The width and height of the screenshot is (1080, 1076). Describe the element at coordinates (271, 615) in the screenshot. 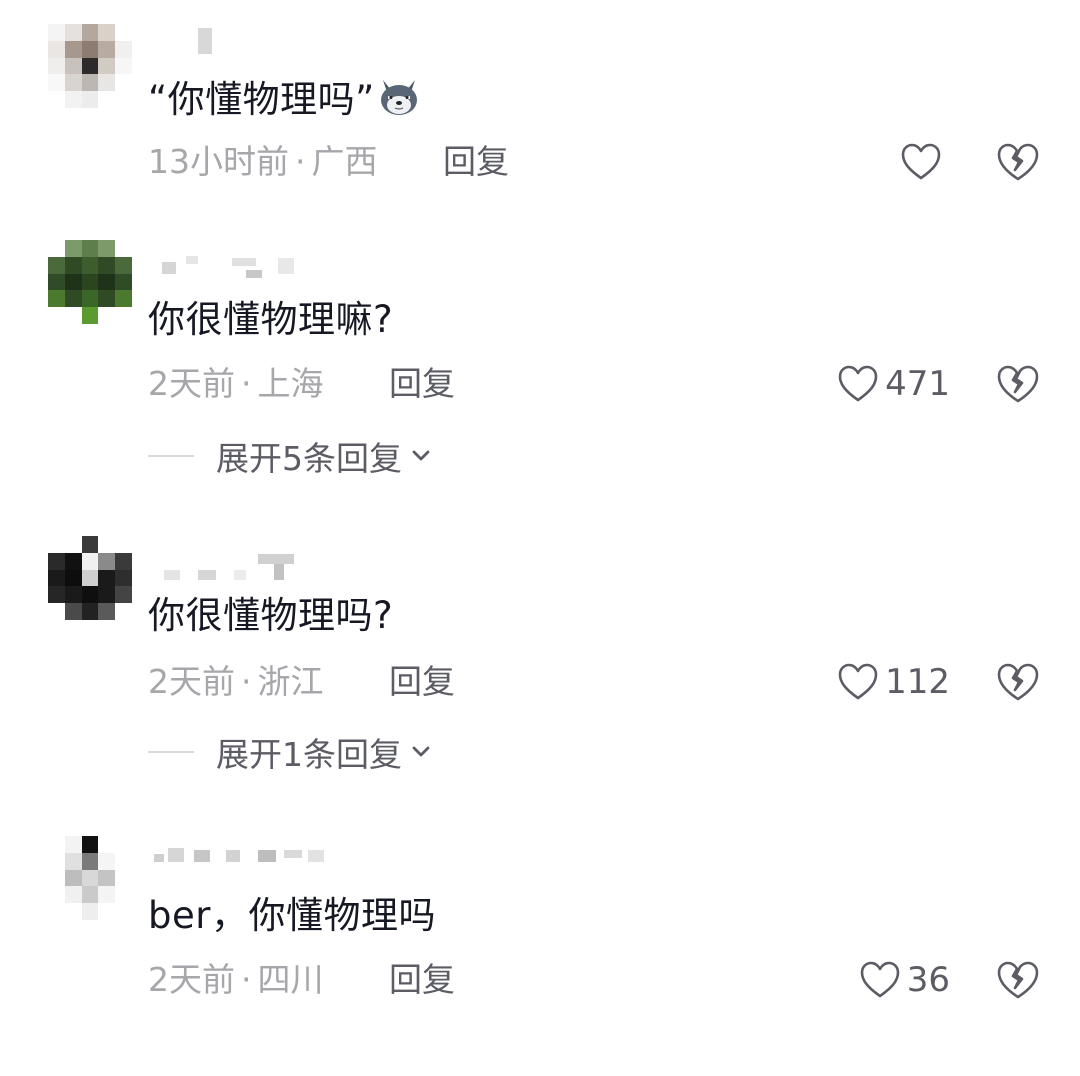

I see `comment-text: 你很懂物理吗?` at that location.